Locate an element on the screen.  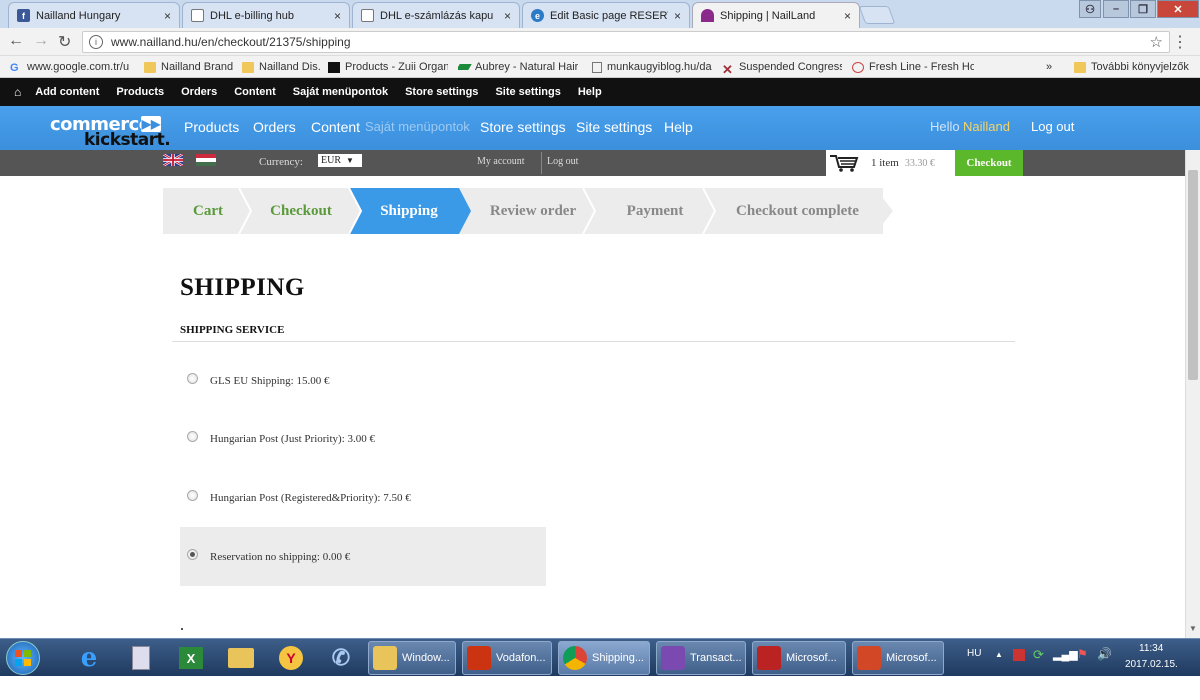
admin-menu-item: Saját menüpontok is located at coordinates (340, 92).